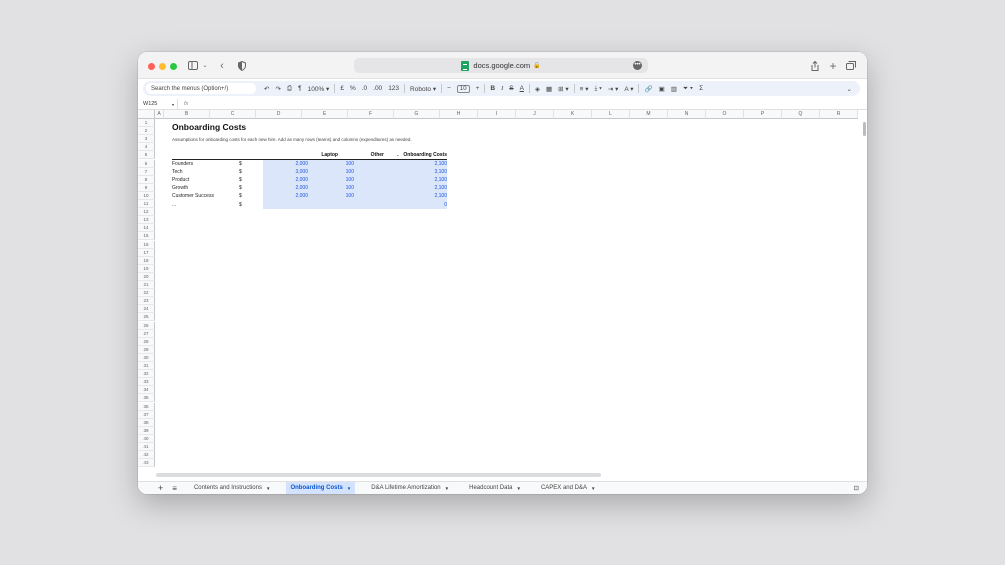 This screenshot has width=1005, height=565. Describe the element at coordinates (146, 244) in the screenshot. I see `row-header: 16` at that location.